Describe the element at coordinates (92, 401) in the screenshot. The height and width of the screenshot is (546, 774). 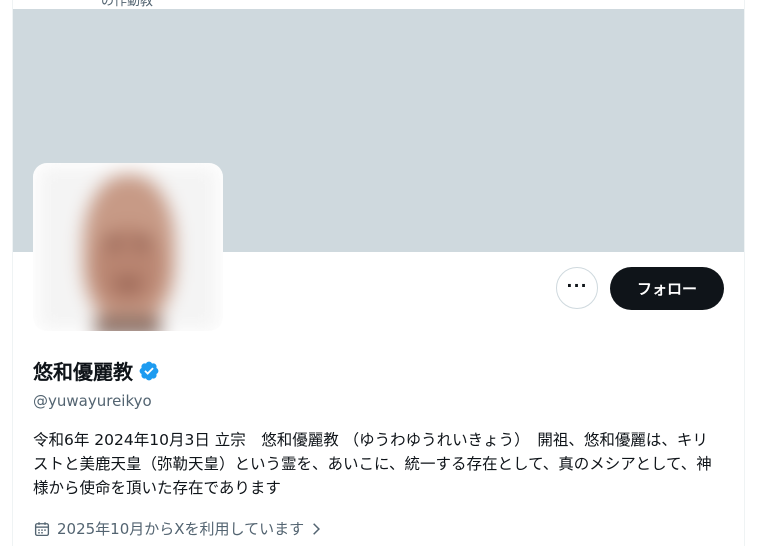
I see `user-handle: @yuwayureikyo` at that location.